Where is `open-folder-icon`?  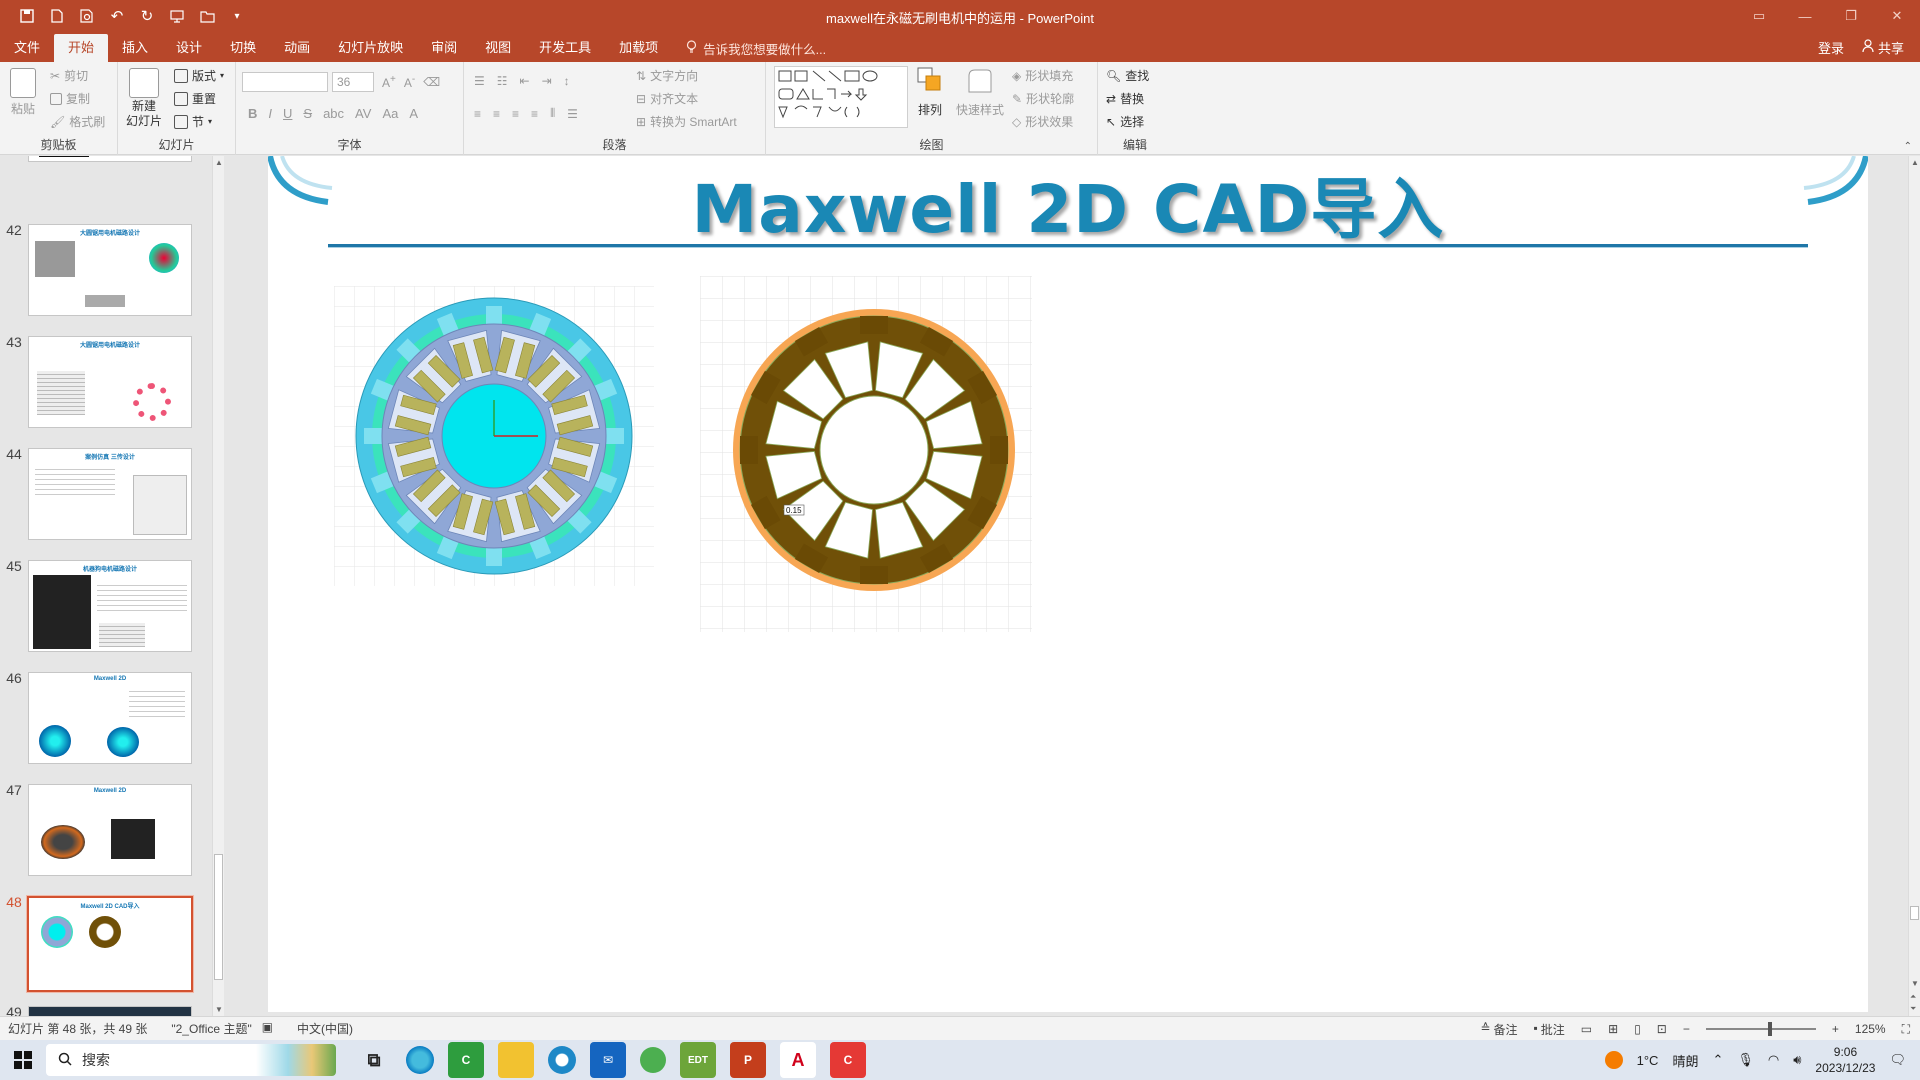 open-folder-icon is located at coordinates (207, 16).